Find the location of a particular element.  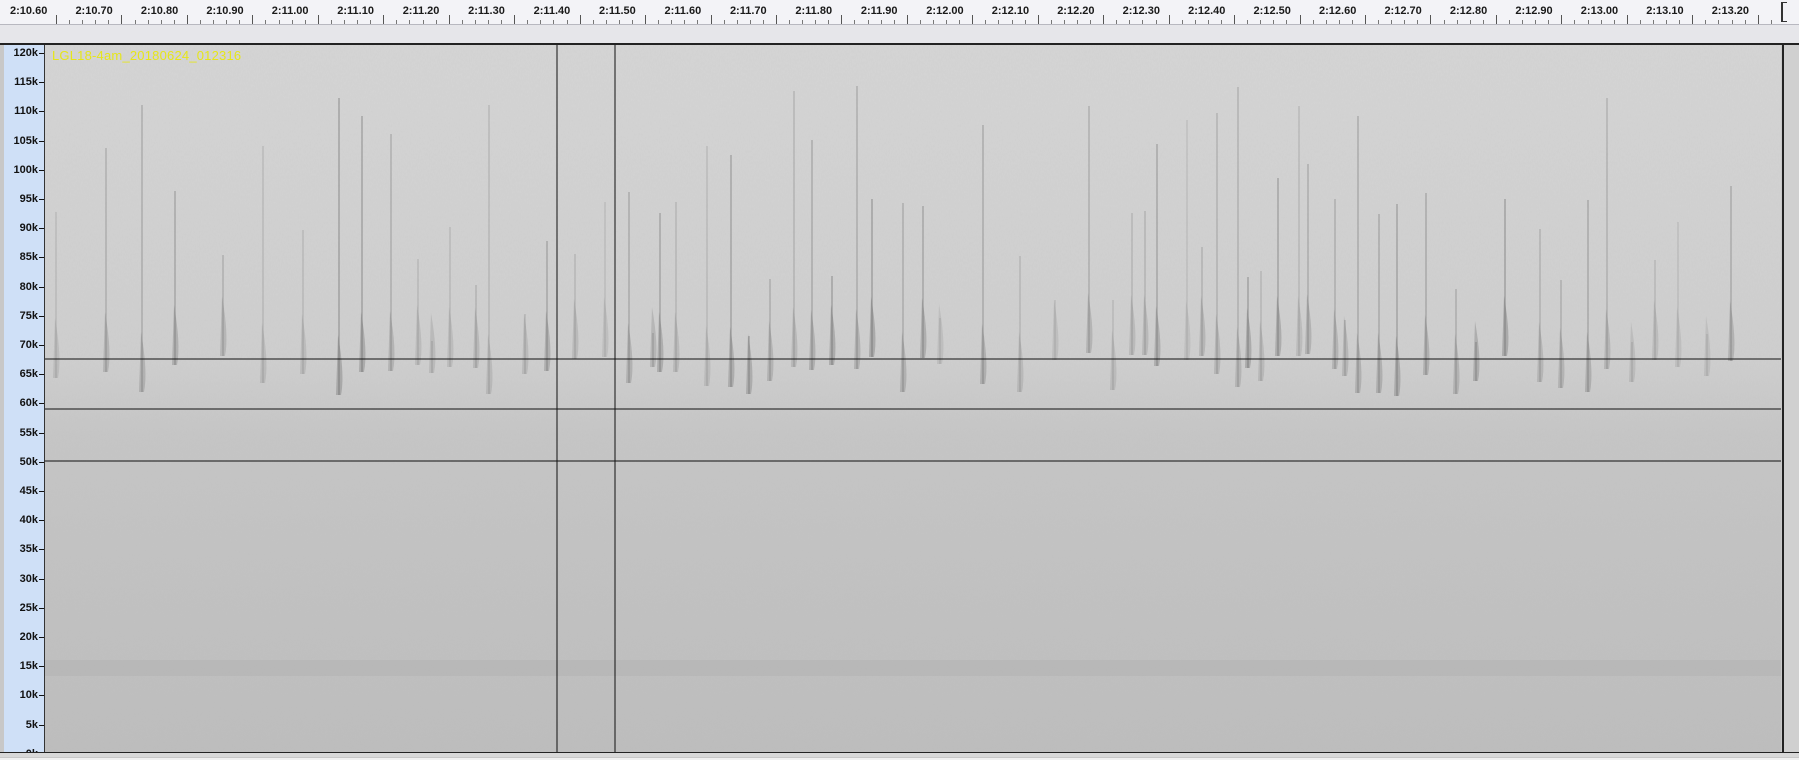

frequency-label: 60k is located at coordinates (28, 403).